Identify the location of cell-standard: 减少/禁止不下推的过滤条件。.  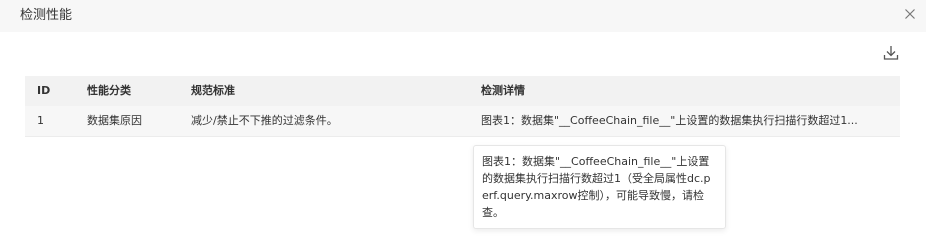
(264, 120).